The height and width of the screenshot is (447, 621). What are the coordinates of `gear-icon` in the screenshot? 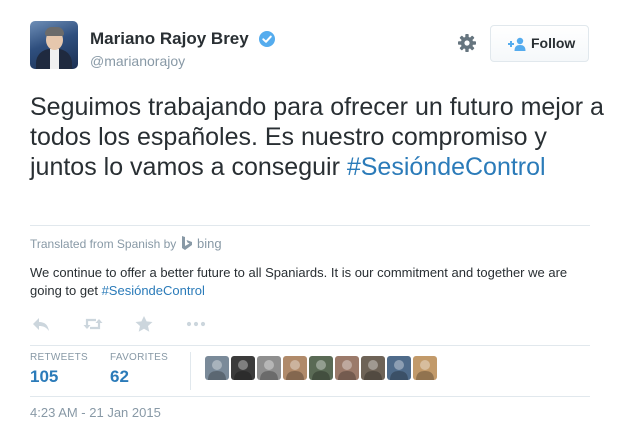 It's located at (467, 43).